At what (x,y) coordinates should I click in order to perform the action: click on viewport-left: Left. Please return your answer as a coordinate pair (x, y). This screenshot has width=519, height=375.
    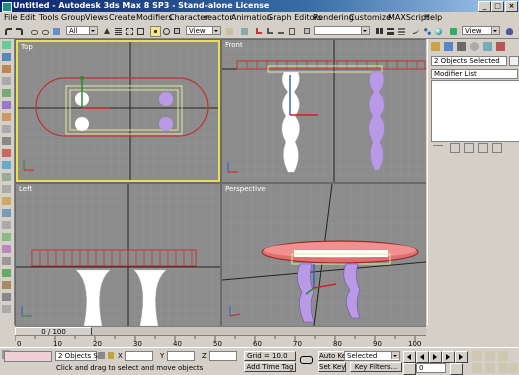
    Looking at the image, I should click on (118, 255).